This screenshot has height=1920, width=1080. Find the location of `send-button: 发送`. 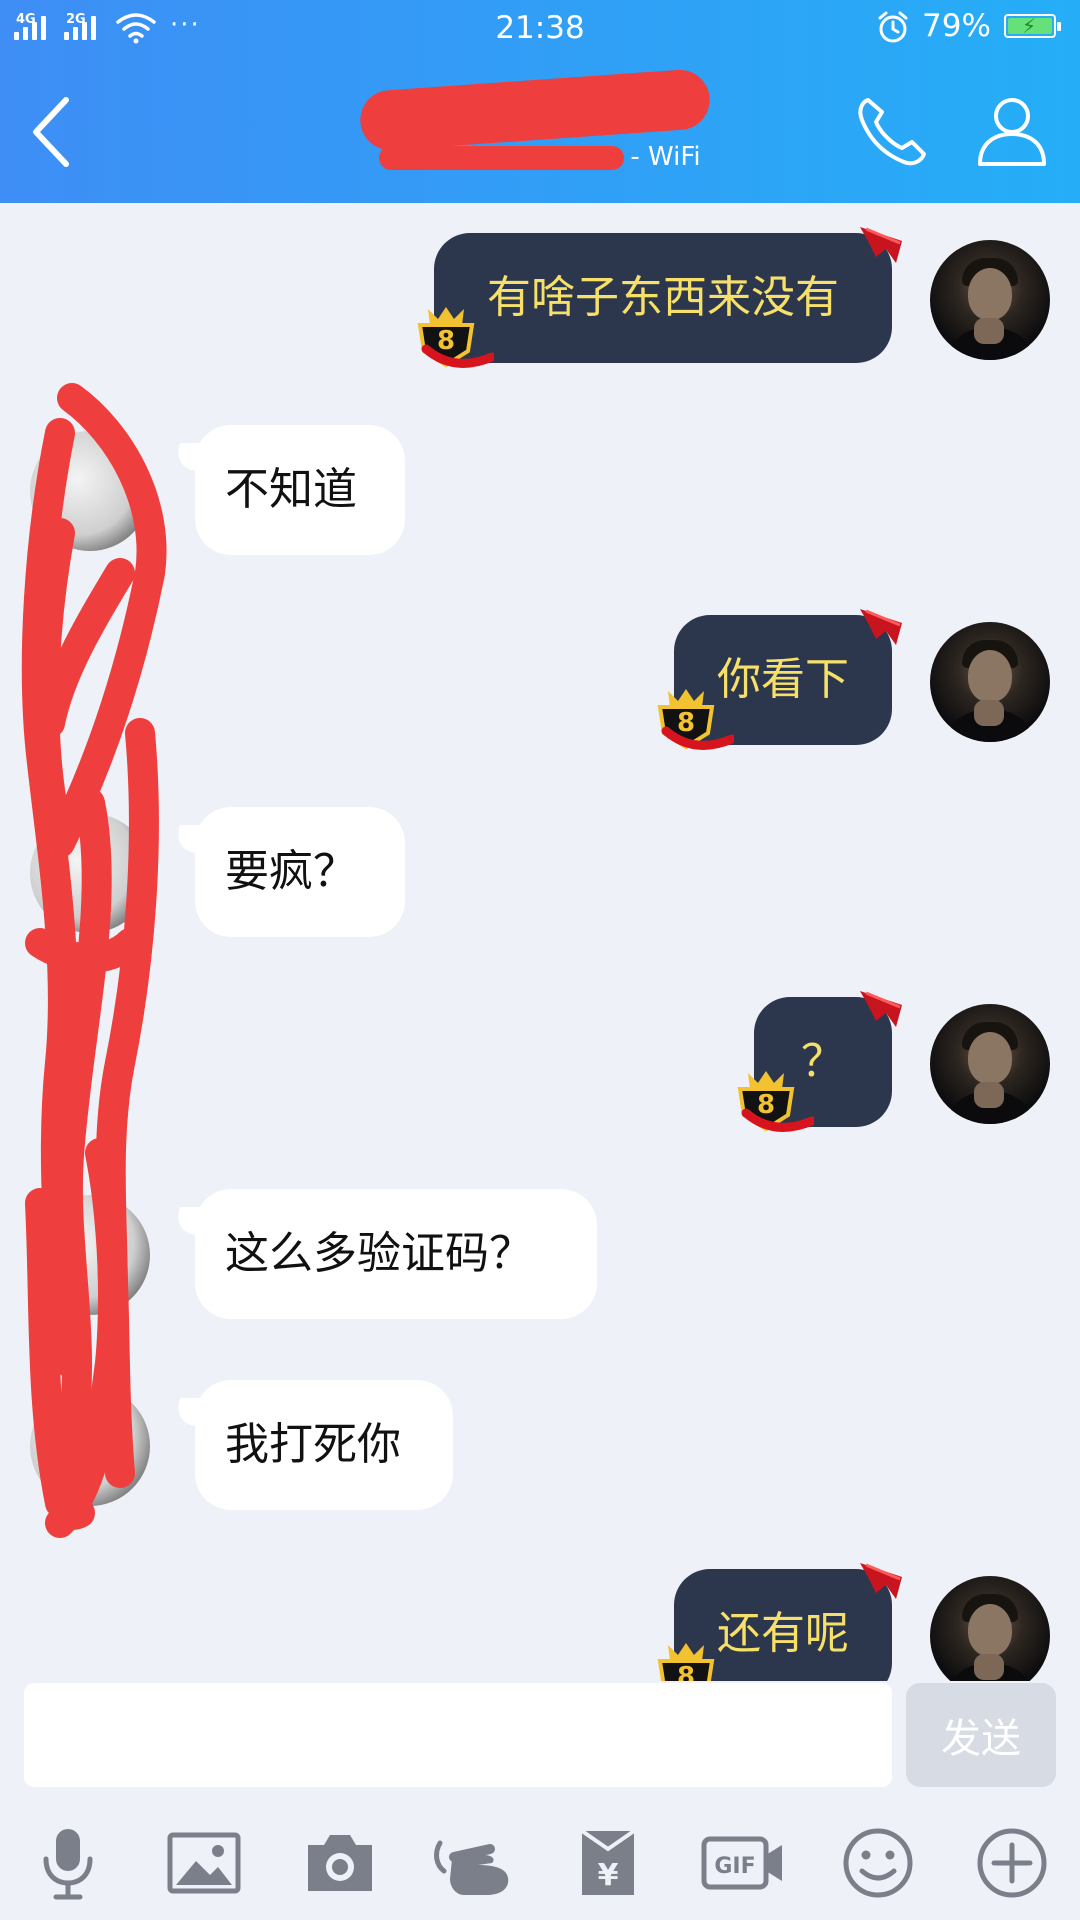

send-button: 发送 is located at coordinates (981, 1735).